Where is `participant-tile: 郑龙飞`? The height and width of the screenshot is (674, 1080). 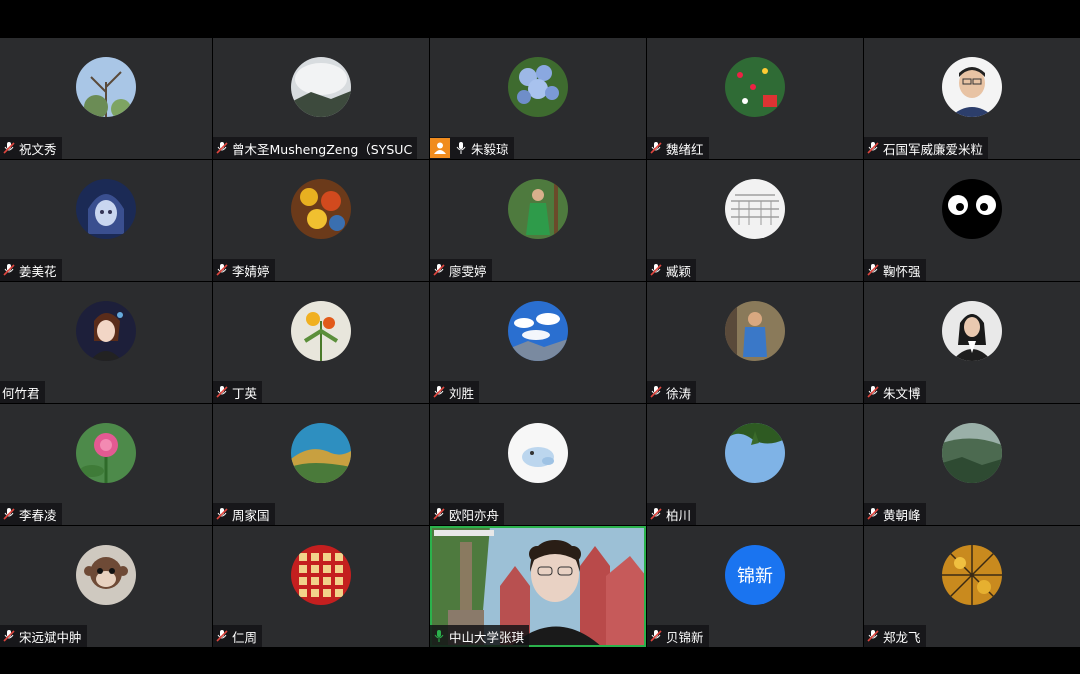
participant-tile: 郑龙飞 is located at coordinates (972, 586).